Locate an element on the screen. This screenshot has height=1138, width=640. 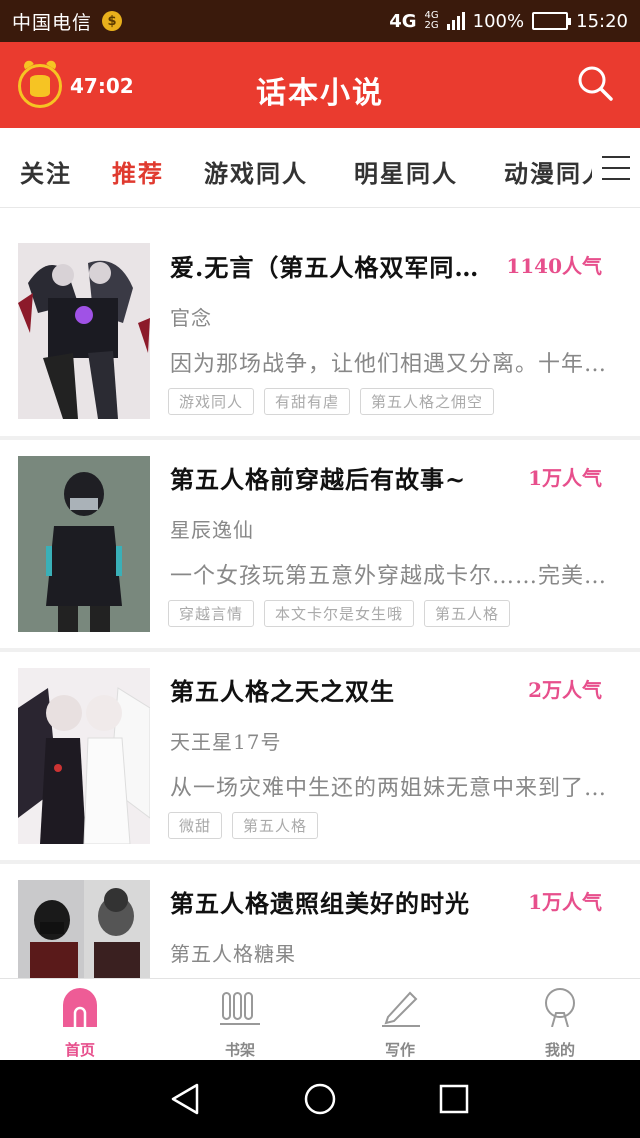
nav-home-label: 首页 is located at coordinates (79, 1050).